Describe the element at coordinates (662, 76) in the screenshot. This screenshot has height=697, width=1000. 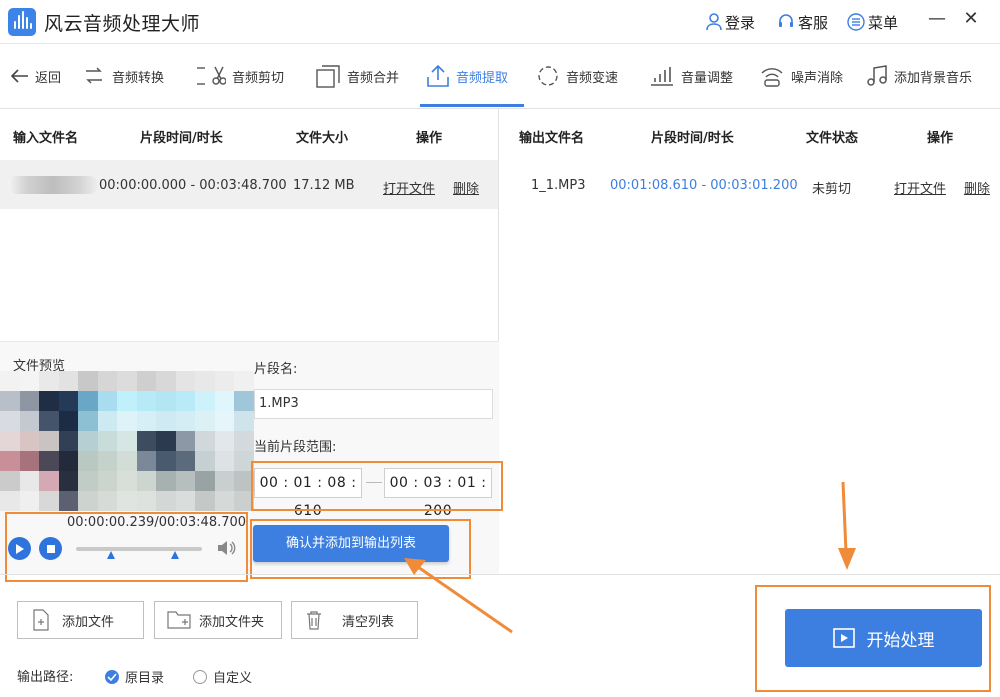
I see `volume-bars-icon` at that location.